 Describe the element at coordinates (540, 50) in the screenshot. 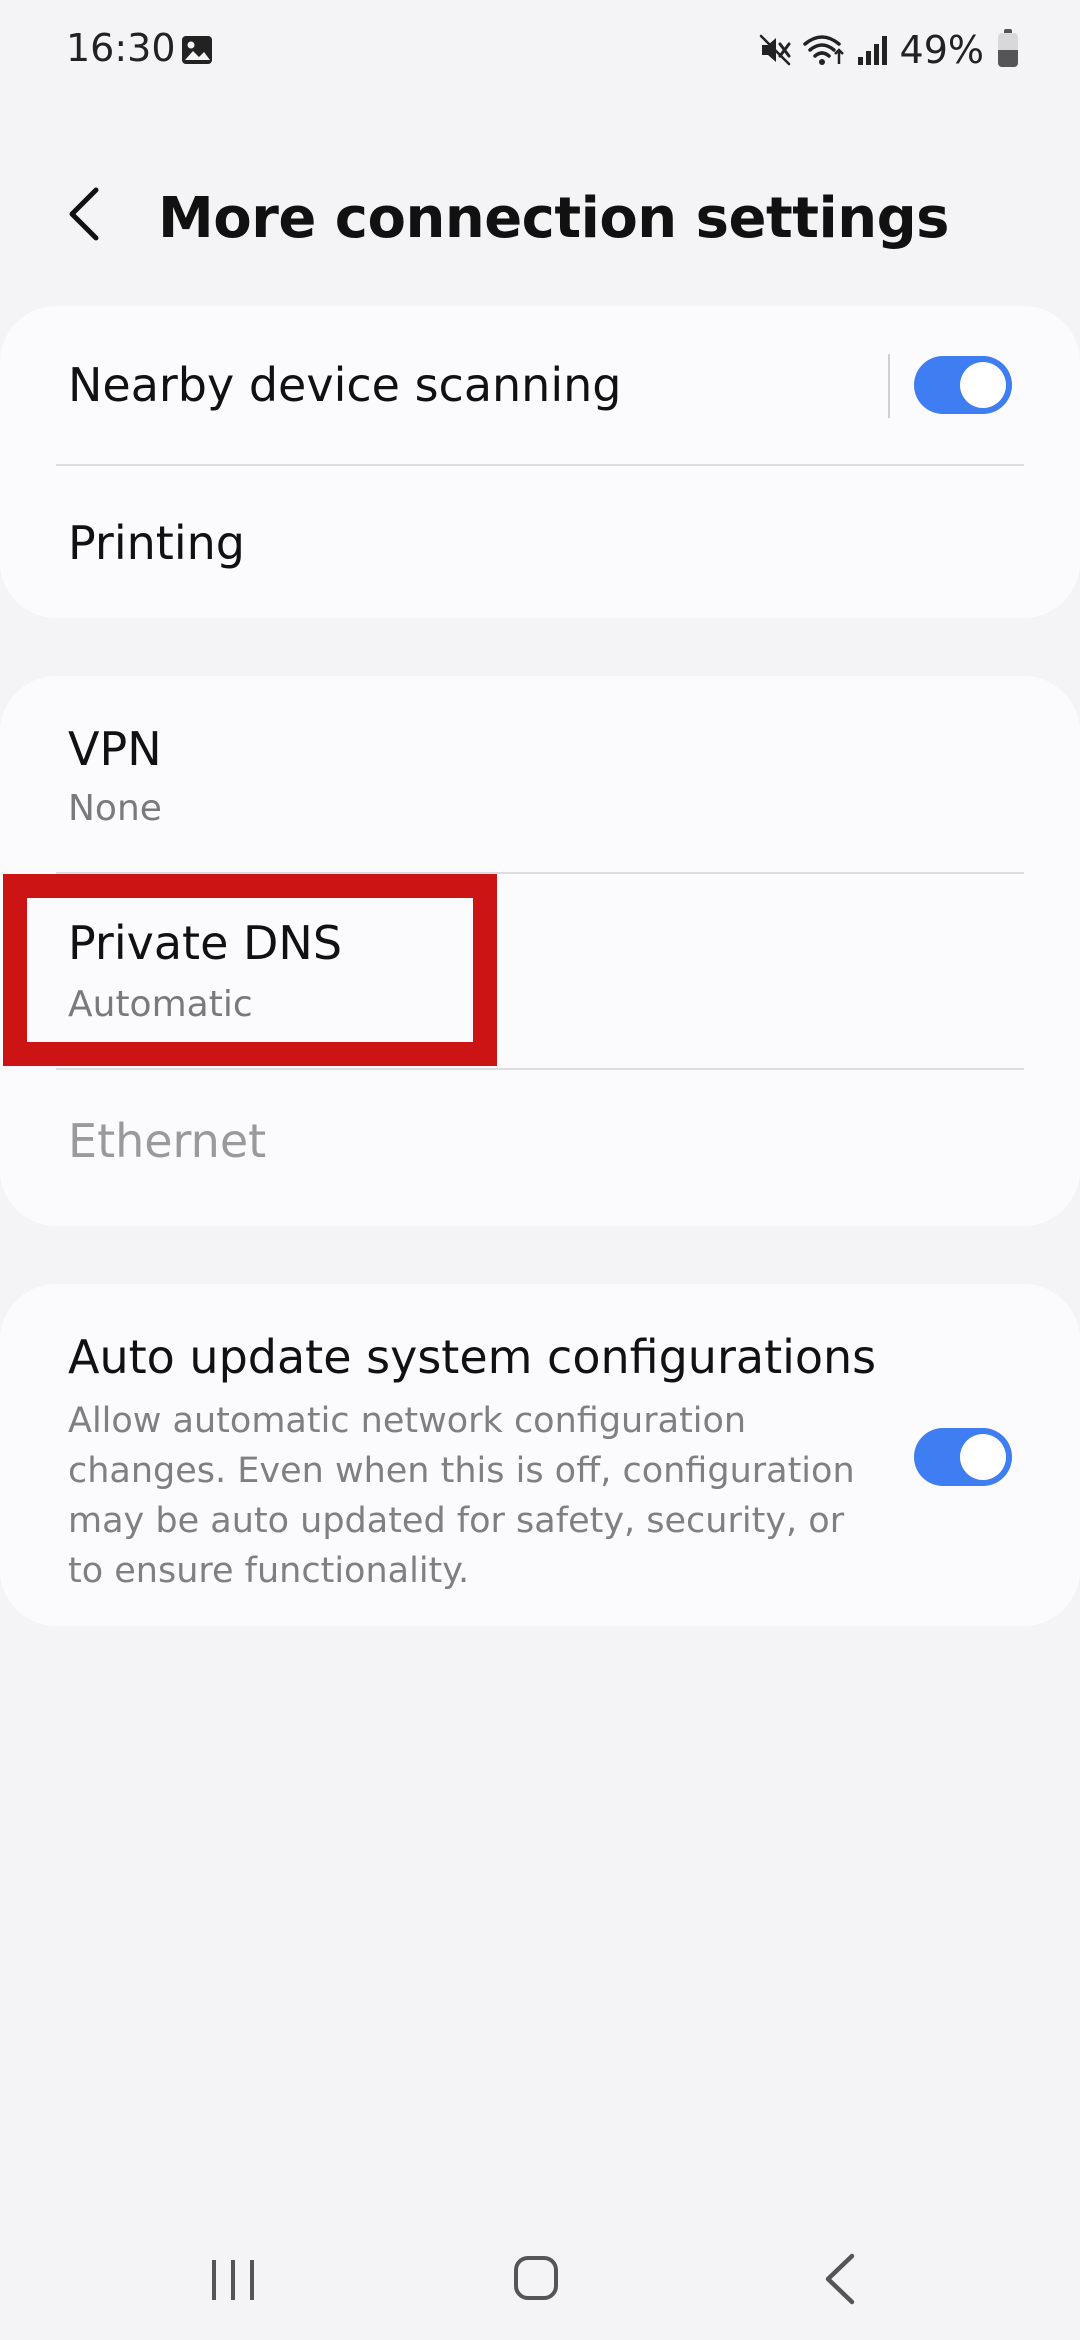

I see `status-bar: 16:30 49%` at that location.